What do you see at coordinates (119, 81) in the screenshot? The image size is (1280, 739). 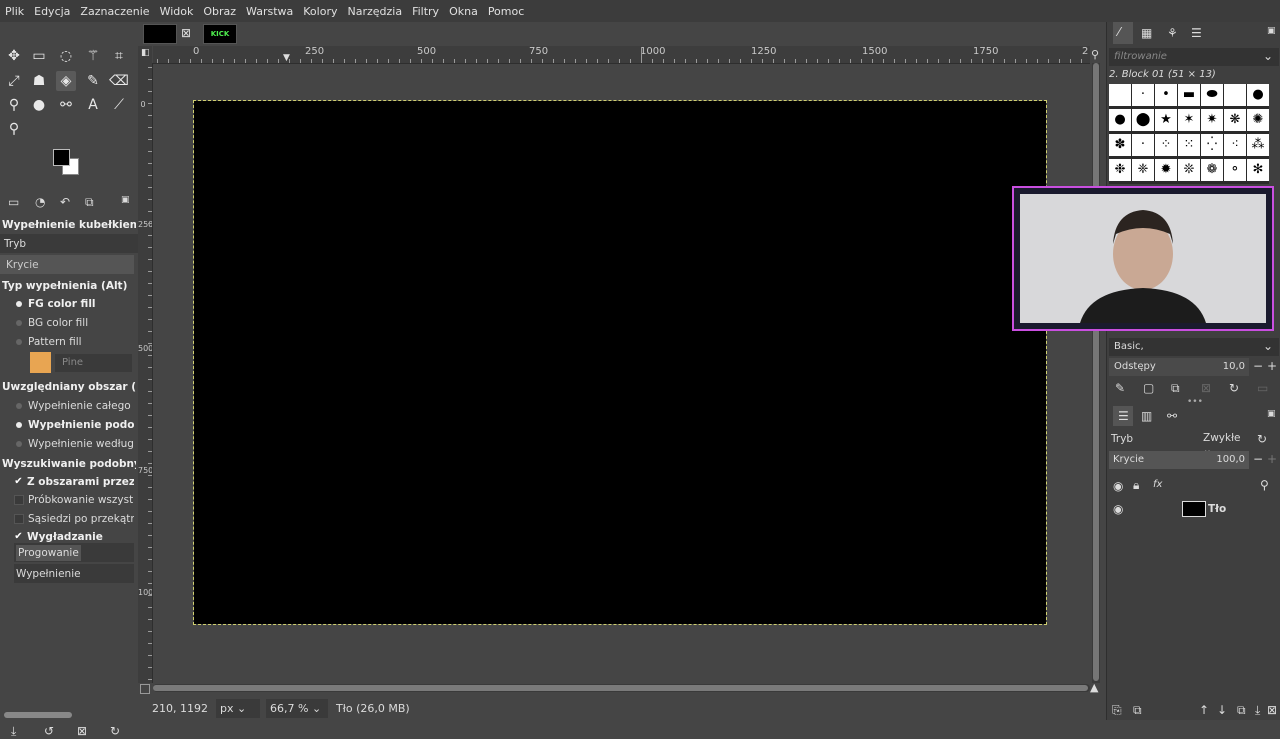 I see `eraser-icon: ⌫` at bounding box center [119, 81].